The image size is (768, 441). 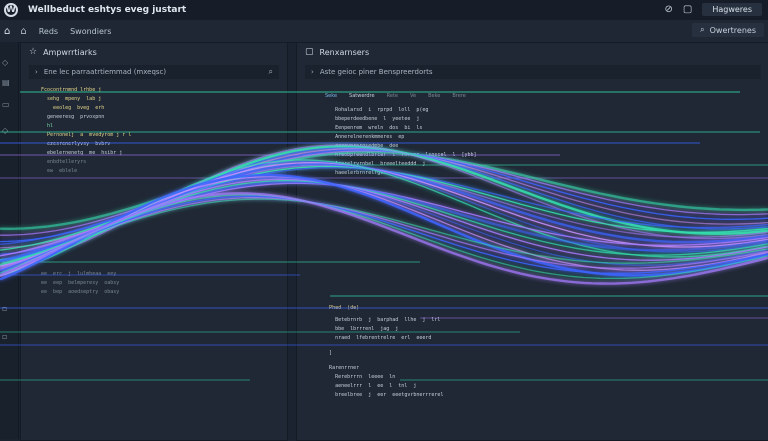 I want to click on code-line: hl, so click(x=44, y=126).